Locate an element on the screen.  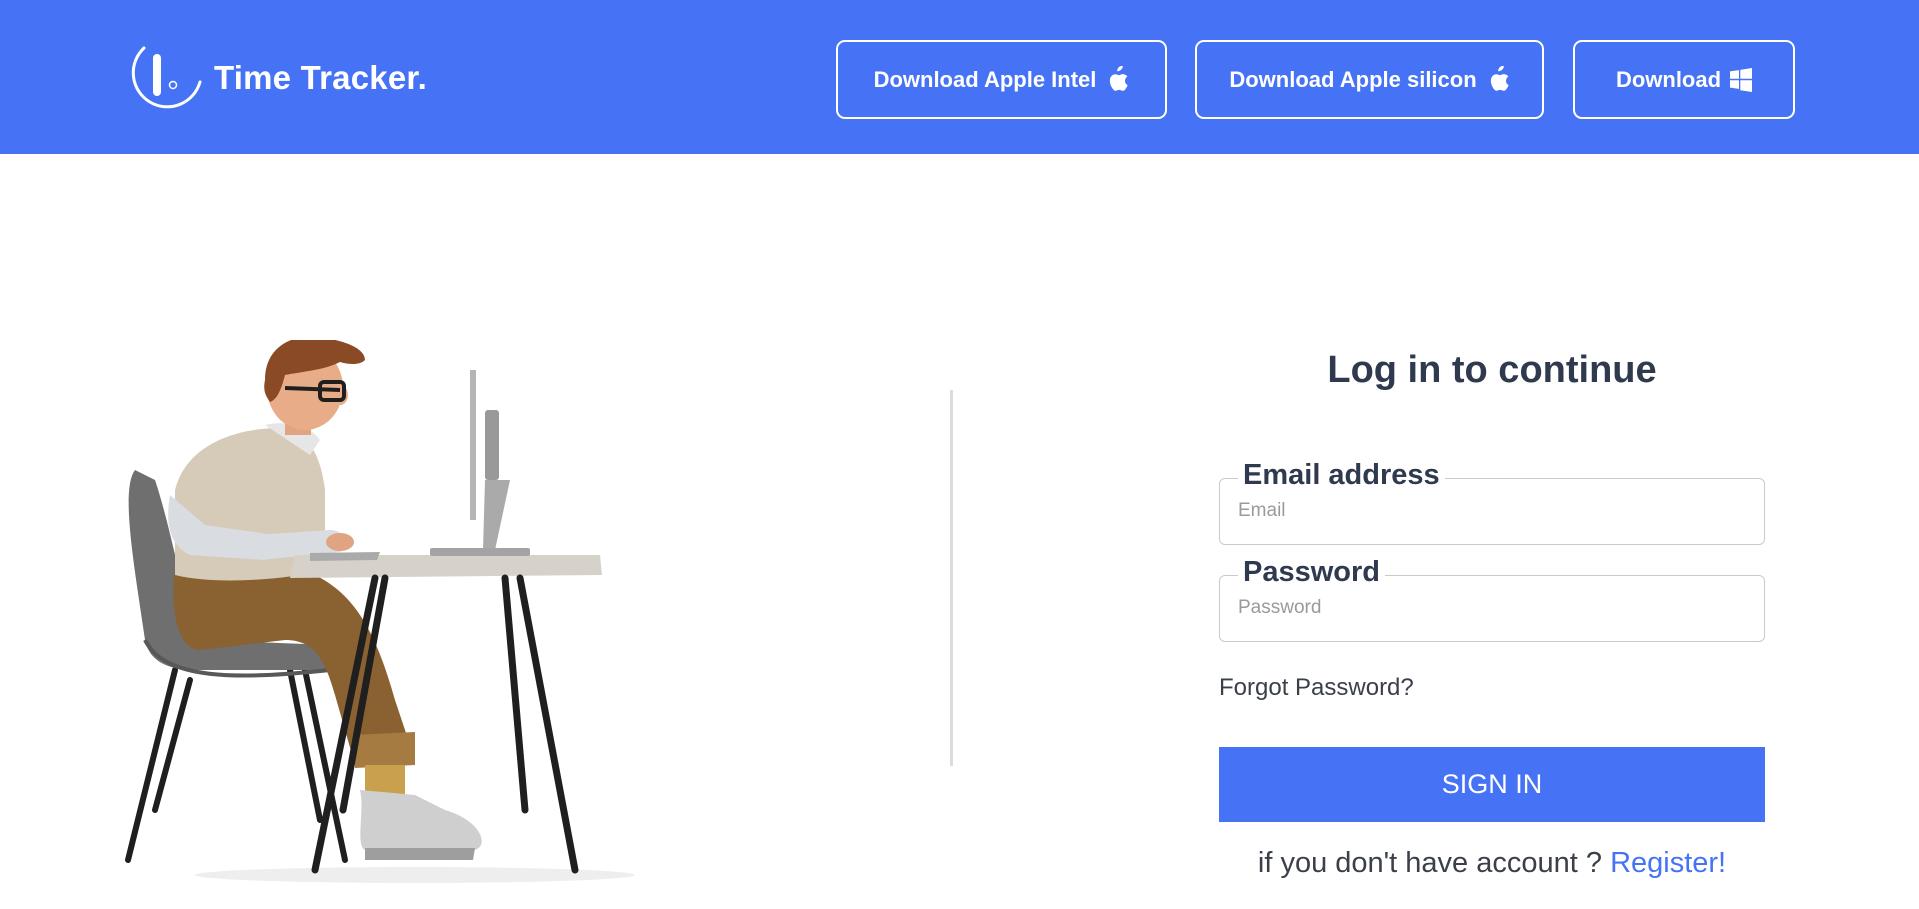
forgot-password-link: Forgot Password? is located at coordinates (1316, 688).